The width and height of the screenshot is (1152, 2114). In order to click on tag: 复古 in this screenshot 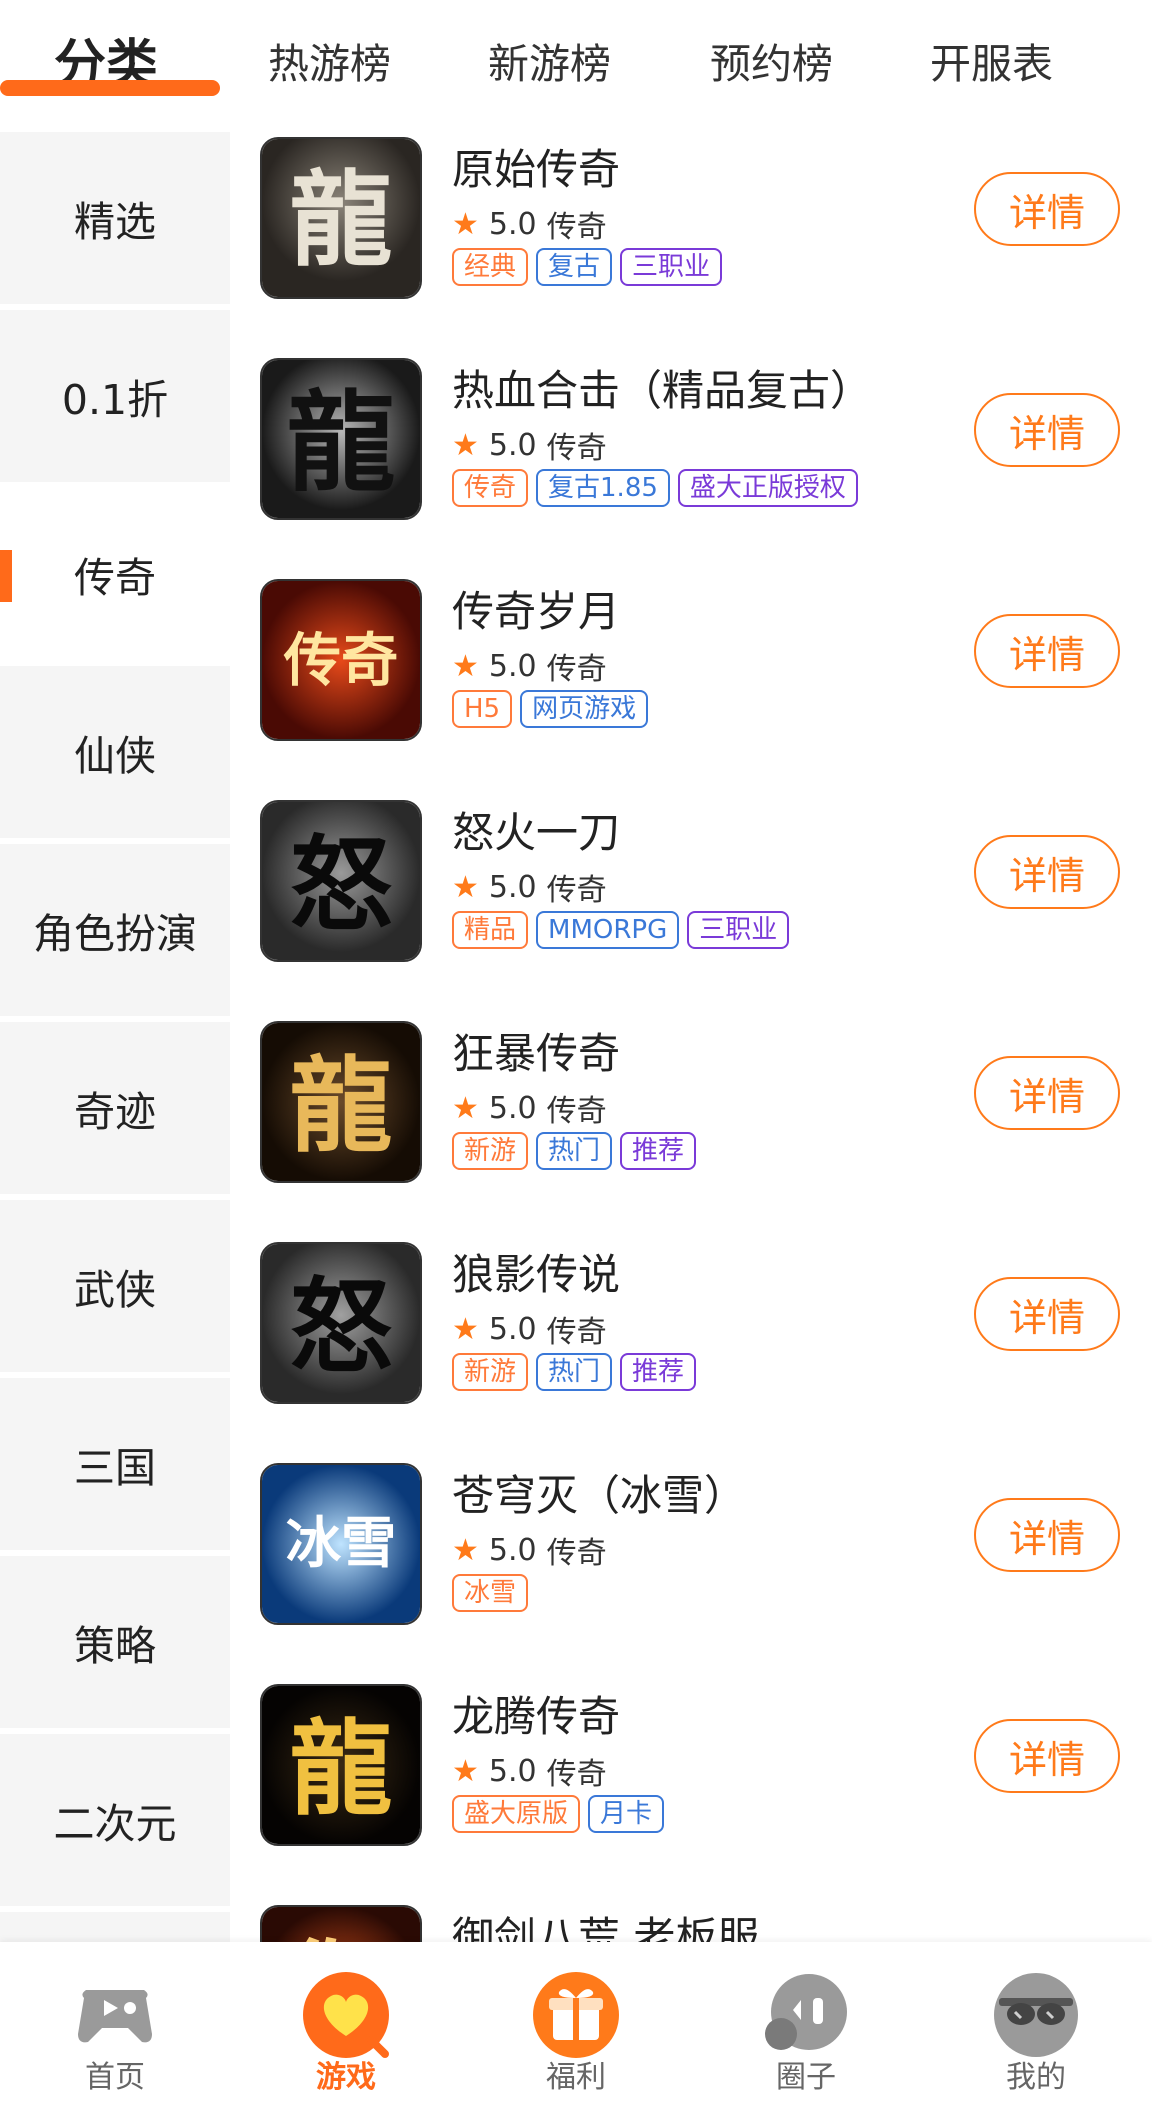, I will do `click(574, 267)`.